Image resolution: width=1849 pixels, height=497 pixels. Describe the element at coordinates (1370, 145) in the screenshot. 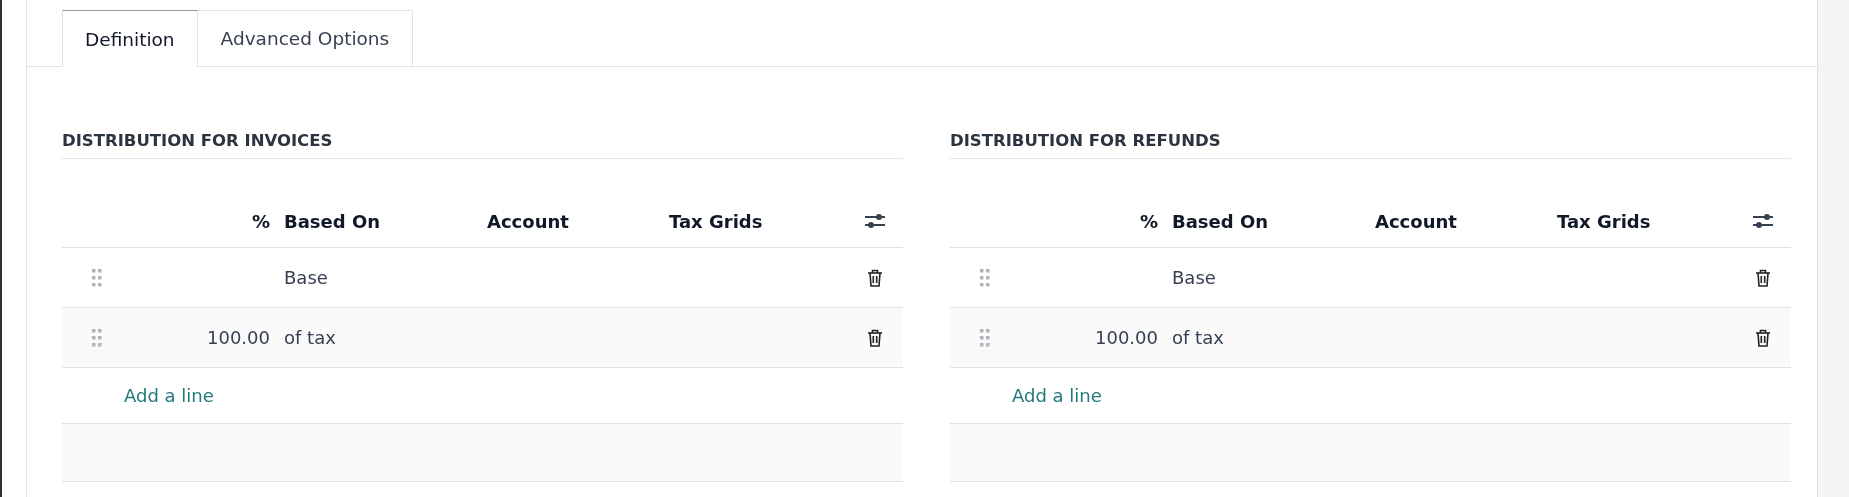

I see `section-title: DISTRIBUTION FOR REFUNDS` at that location.